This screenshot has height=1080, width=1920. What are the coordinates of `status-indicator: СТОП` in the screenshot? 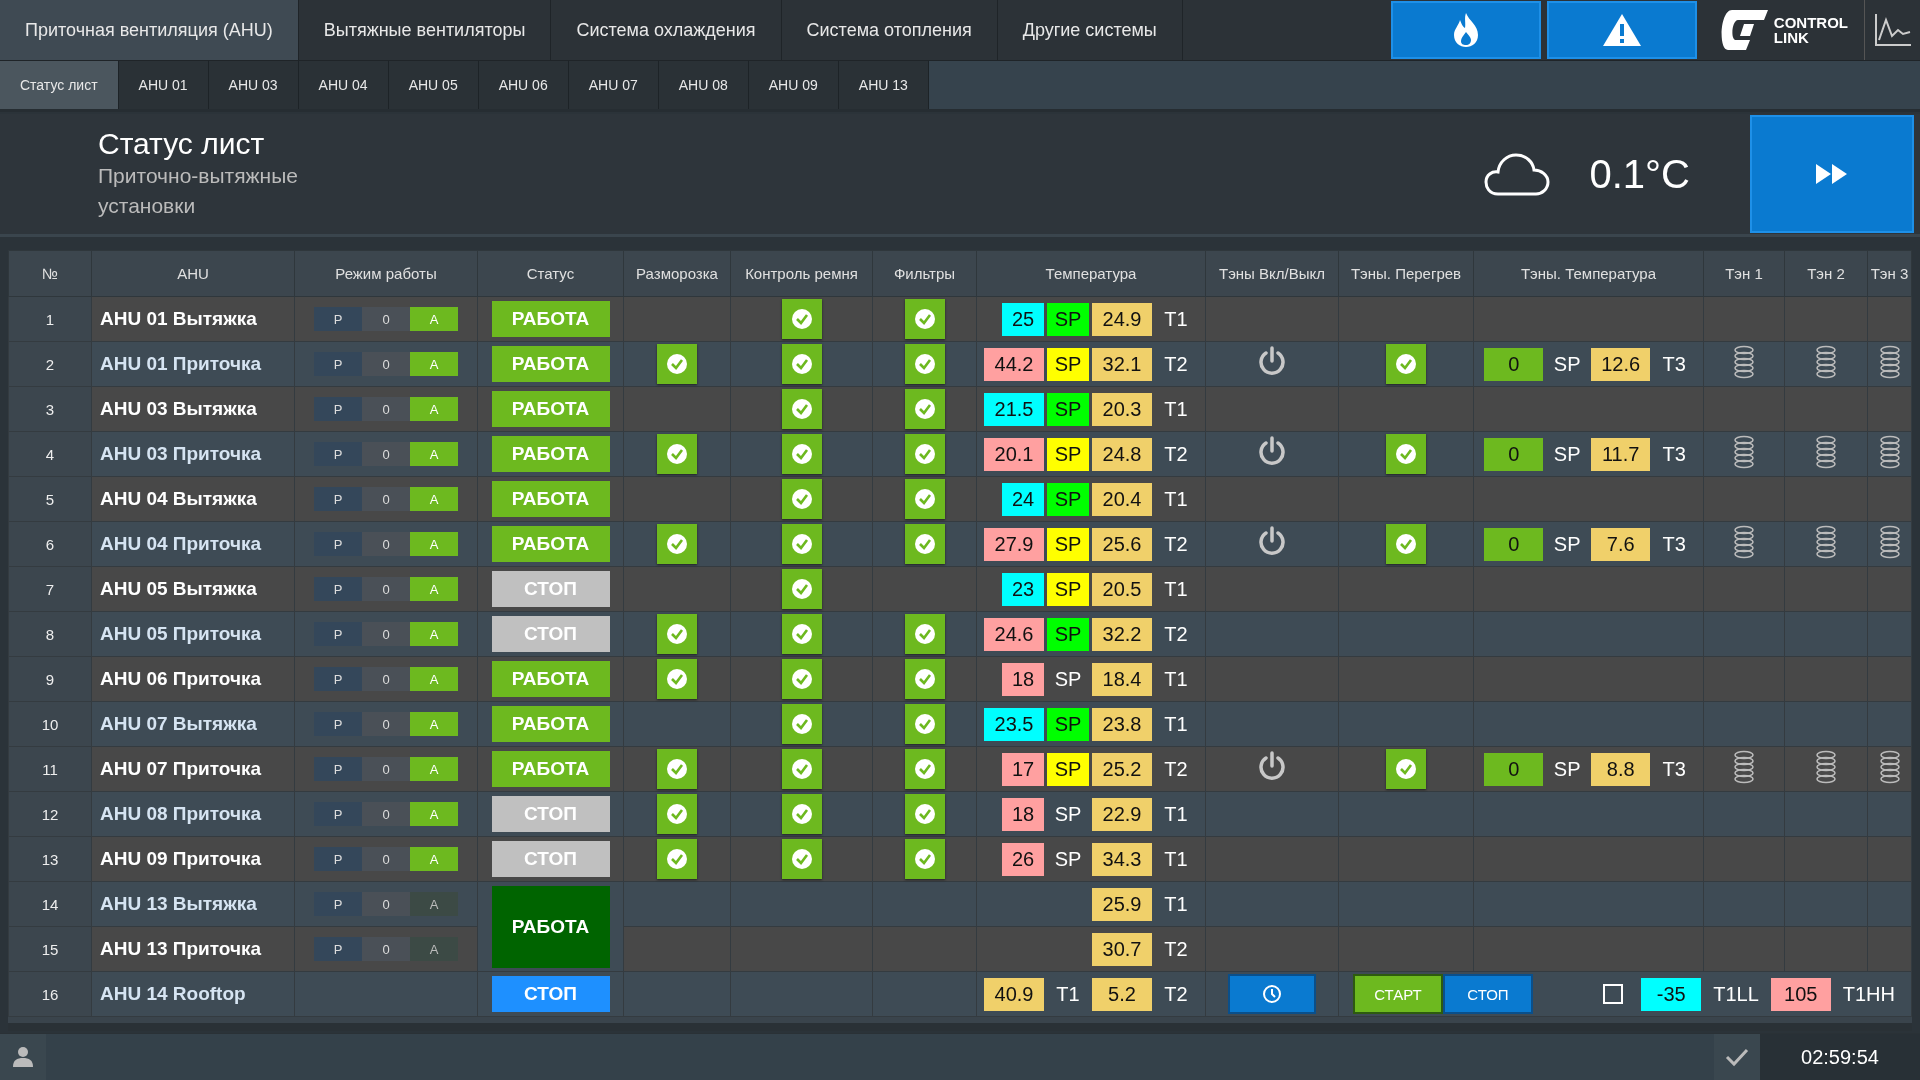 It's located at (550, 994).